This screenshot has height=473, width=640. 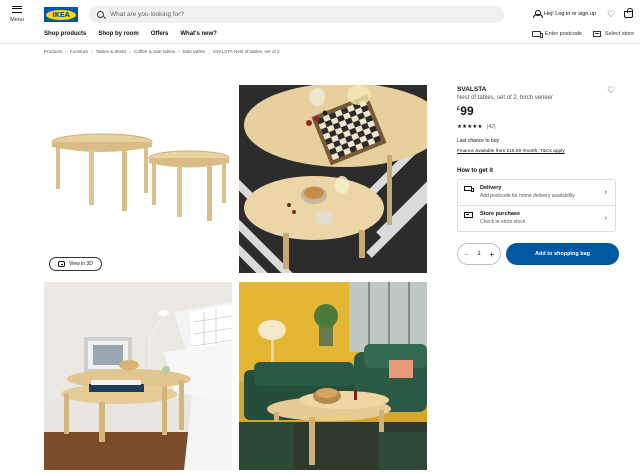 I want to click on search-input, so click(x=300, y=14).